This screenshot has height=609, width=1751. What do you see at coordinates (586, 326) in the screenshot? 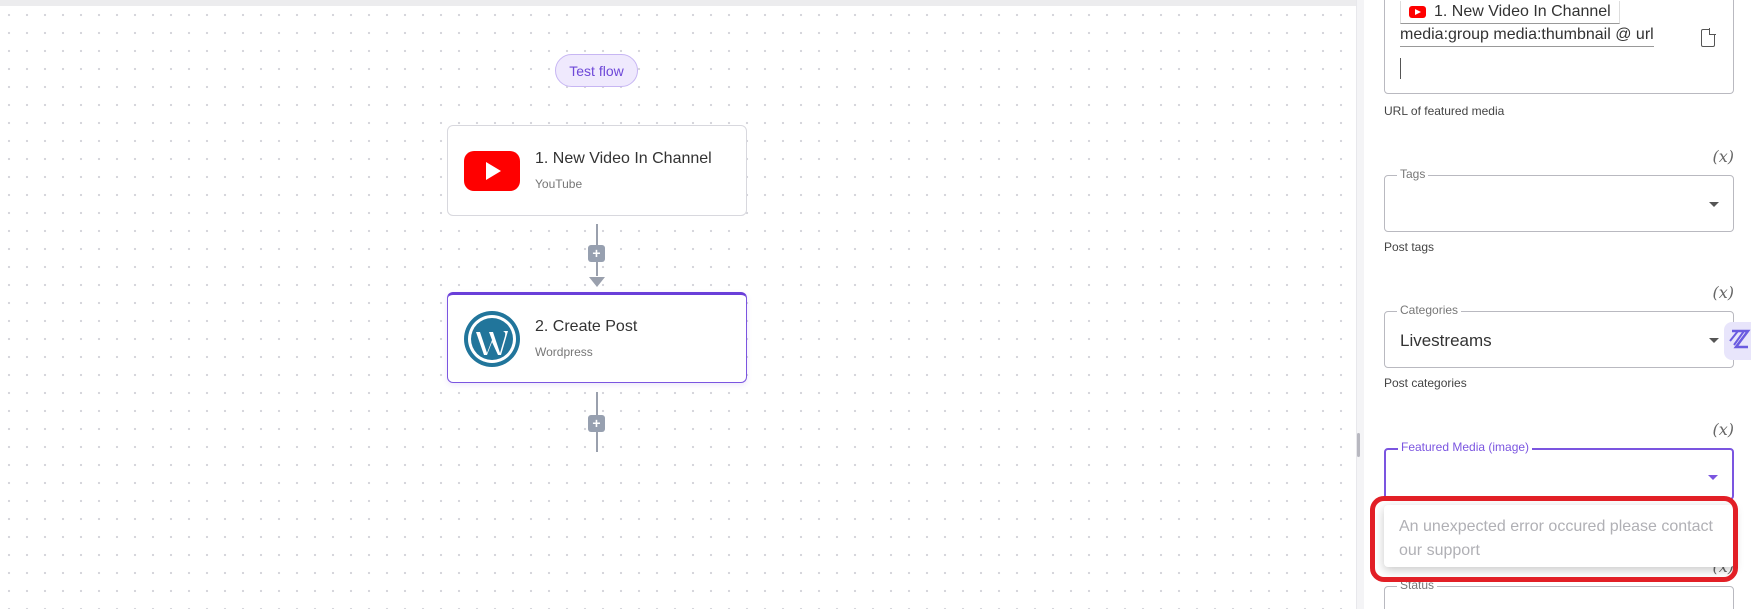
I see `step-title: 2. Create Post` at bounding box center [586, 326].